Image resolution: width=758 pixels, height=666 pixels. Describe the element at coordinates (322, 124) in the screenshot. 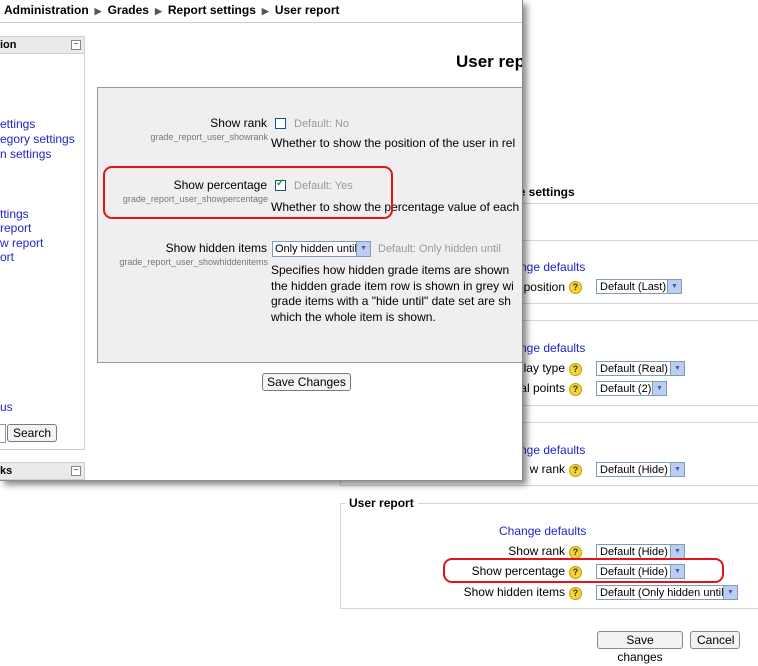

I see `default-value: Default: No` at that location.